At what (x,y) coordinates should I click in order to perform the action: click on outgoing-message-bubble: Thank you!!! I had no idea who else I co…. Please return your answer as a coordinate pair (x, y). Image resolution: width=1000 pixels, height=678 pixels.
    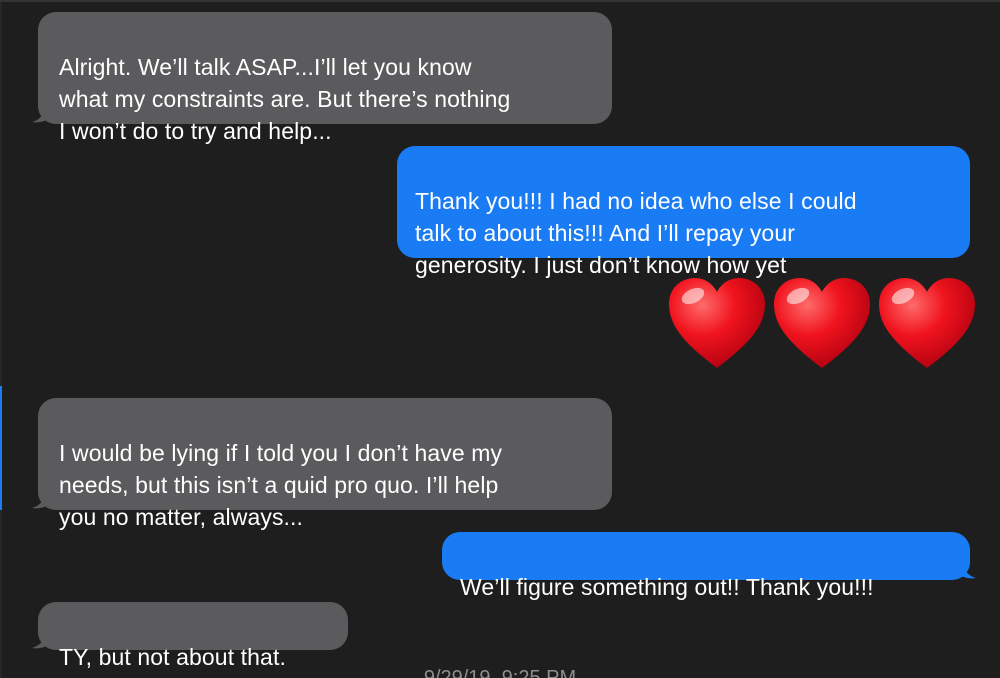
    Looking at the image, I should click on (683, 212).